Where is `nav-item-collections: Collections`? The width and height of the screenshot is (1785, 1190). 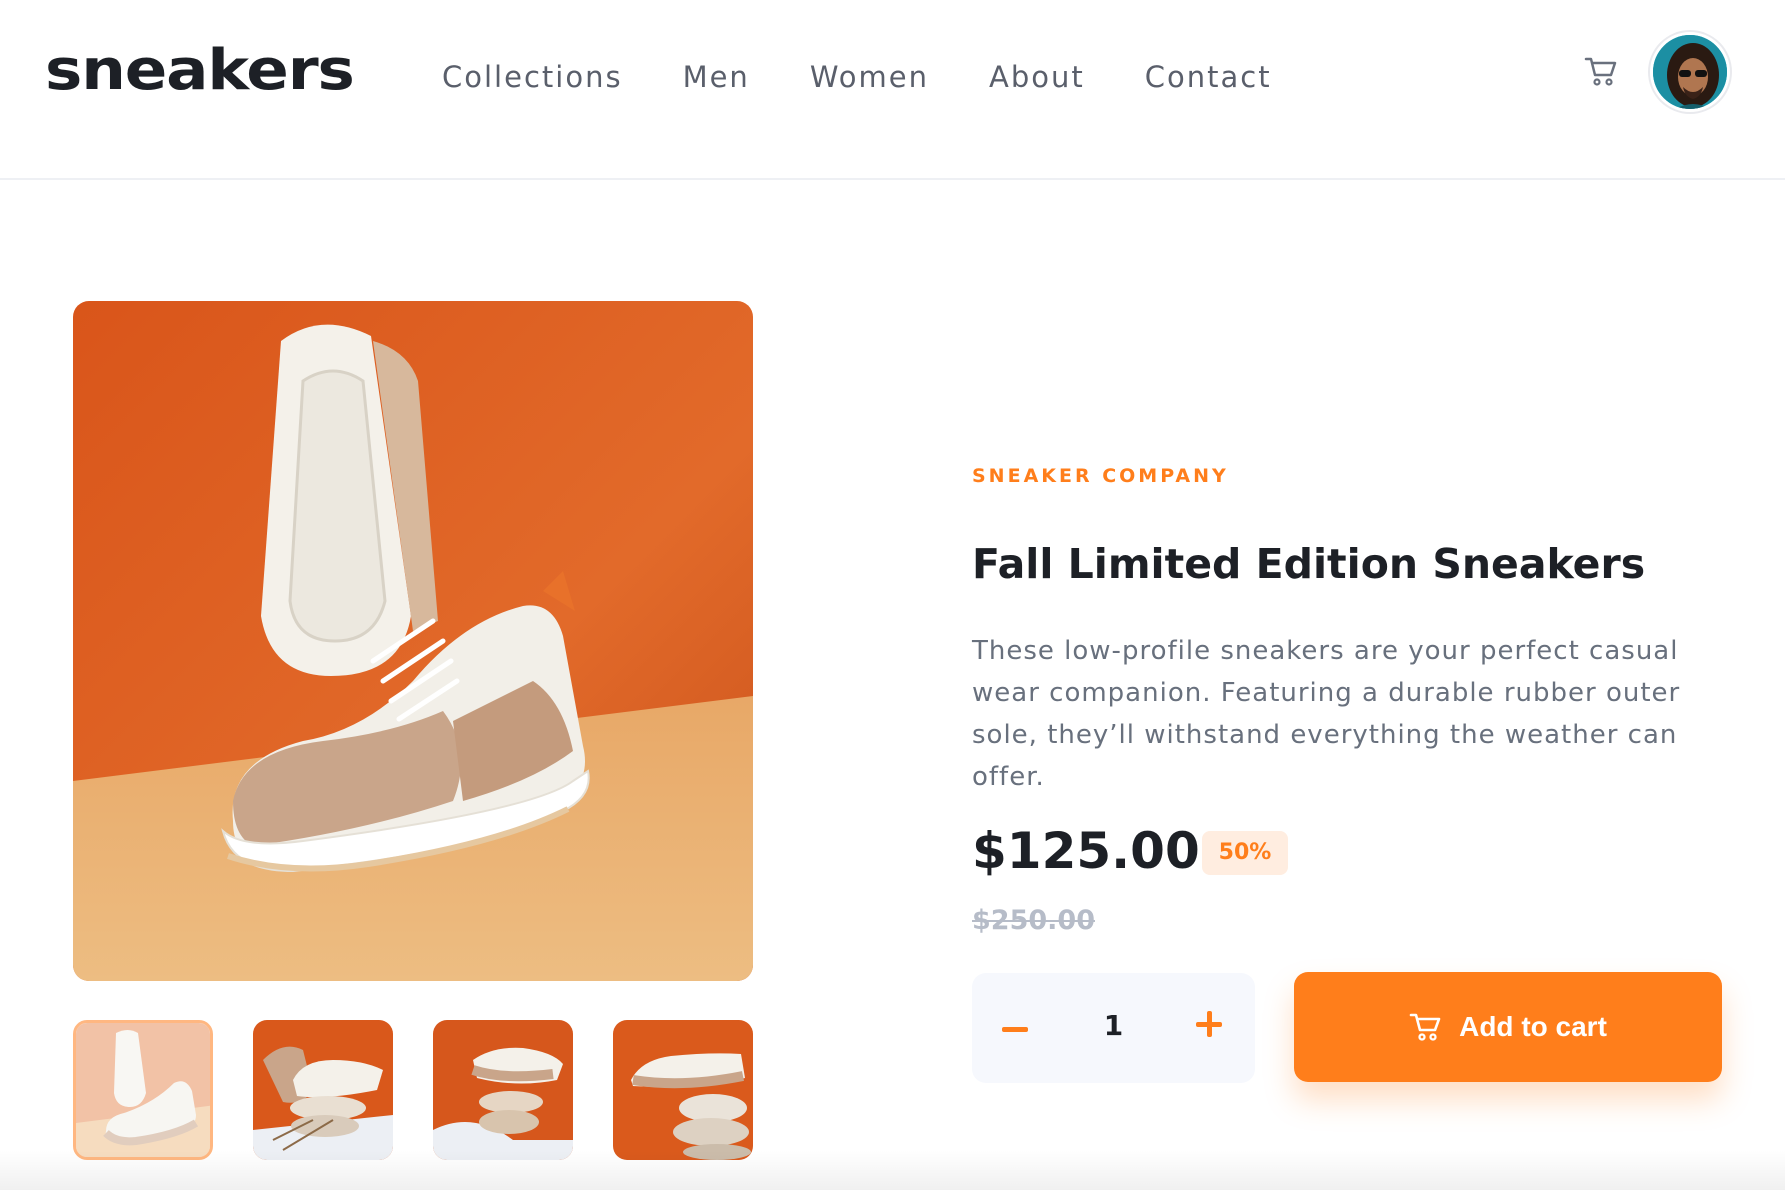 nav-item-collections: Collections is located at coordinates (532, 77).